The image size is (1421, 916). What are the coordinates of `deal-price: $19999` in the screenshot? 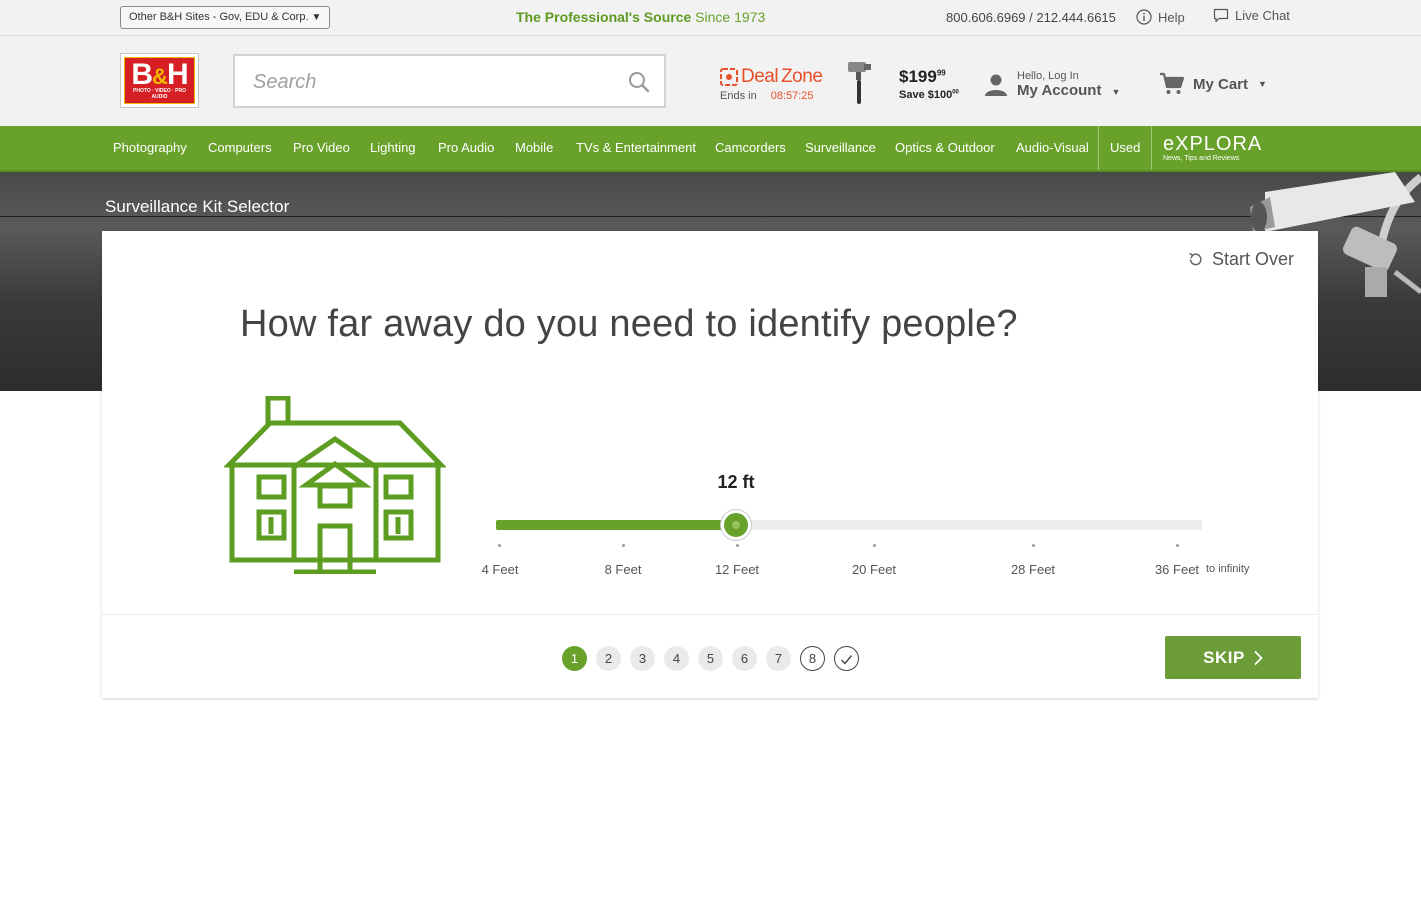 It's located at (922, 77).